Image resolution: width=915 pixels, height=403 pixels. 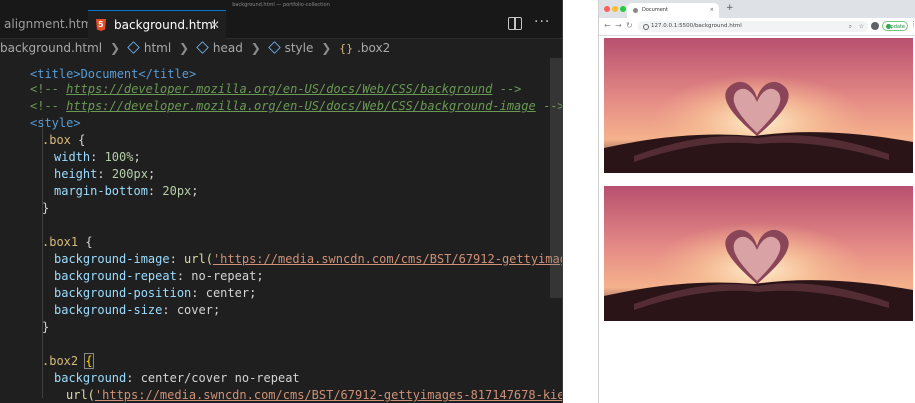 What do you see at coordinates (177, 378) in the screenshot?
I see `code-line: background: center/cover no-repeat` at bounding box center [177, 378].